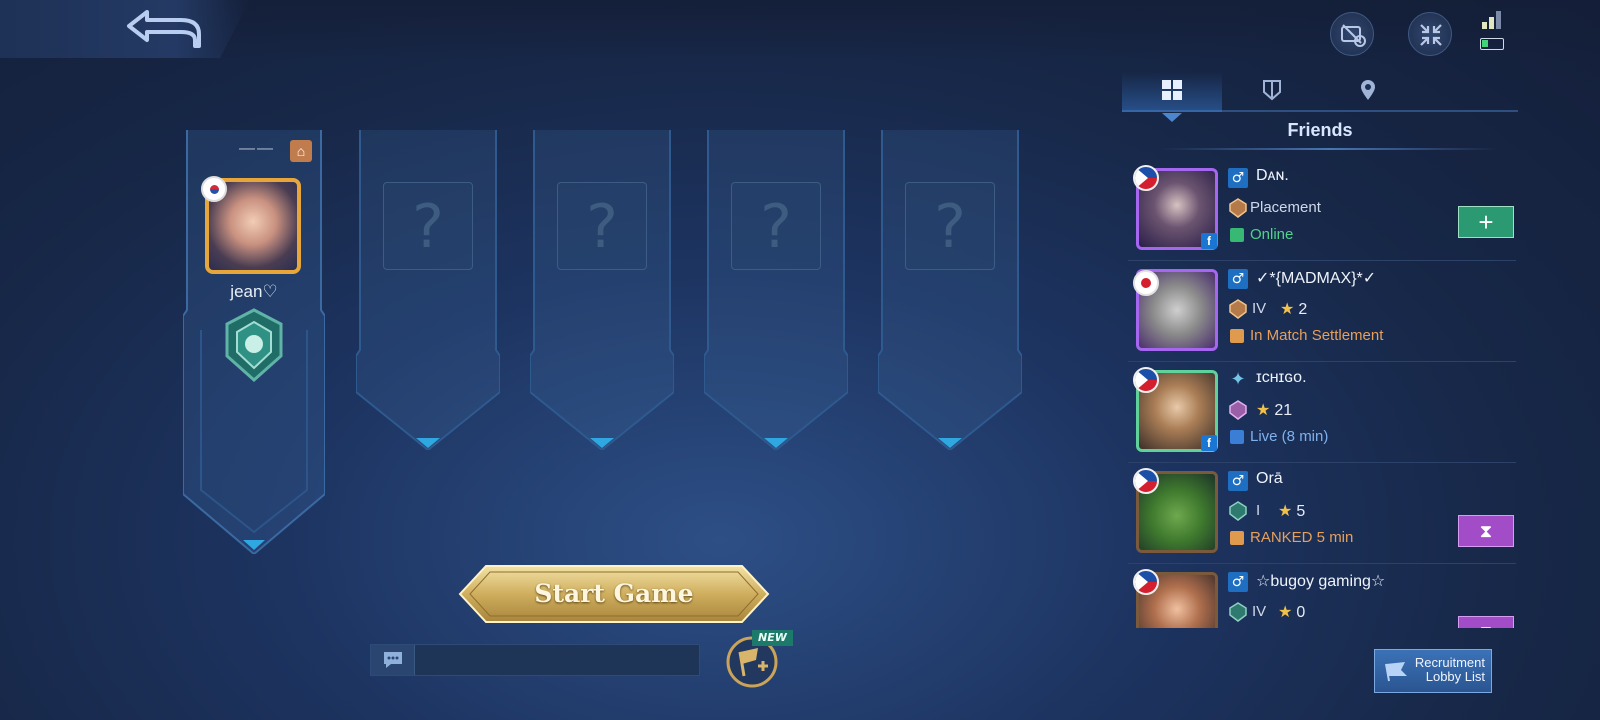  What do you see at coordinates (214, 189) in the screenshot?
I see `korea-flag-icon` at bounding box center [214, 189].